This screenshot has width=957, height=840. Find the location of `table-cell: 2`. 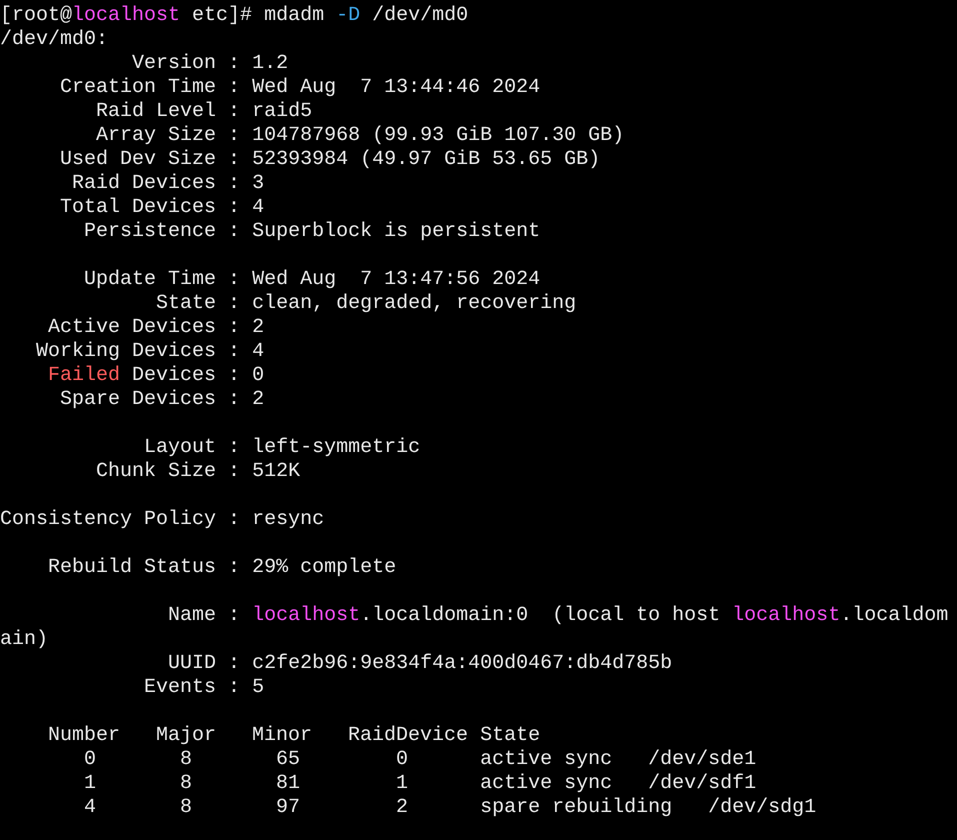

table-cell: 2 is located at coordinates (402, 807).